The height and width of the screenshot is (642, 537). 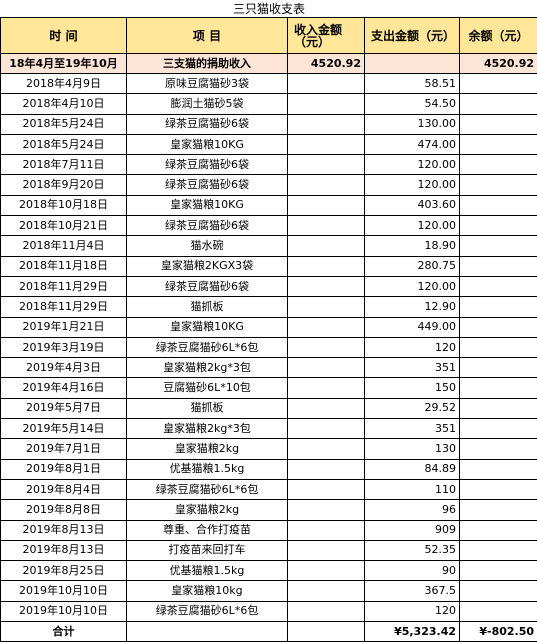 What do you see at coordinates (207, 591) in the screenshot?
I see `row-item: 皇家猫粮10kg` at bounding box center [207, 591].